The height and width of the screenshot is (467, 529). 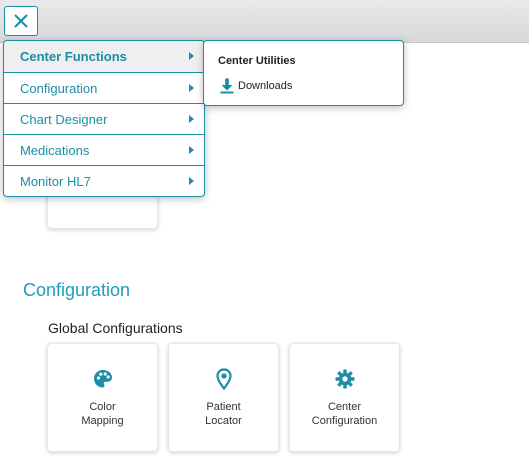 I want to click on menu-item-label: Configuration, so click(x=59, y=88).